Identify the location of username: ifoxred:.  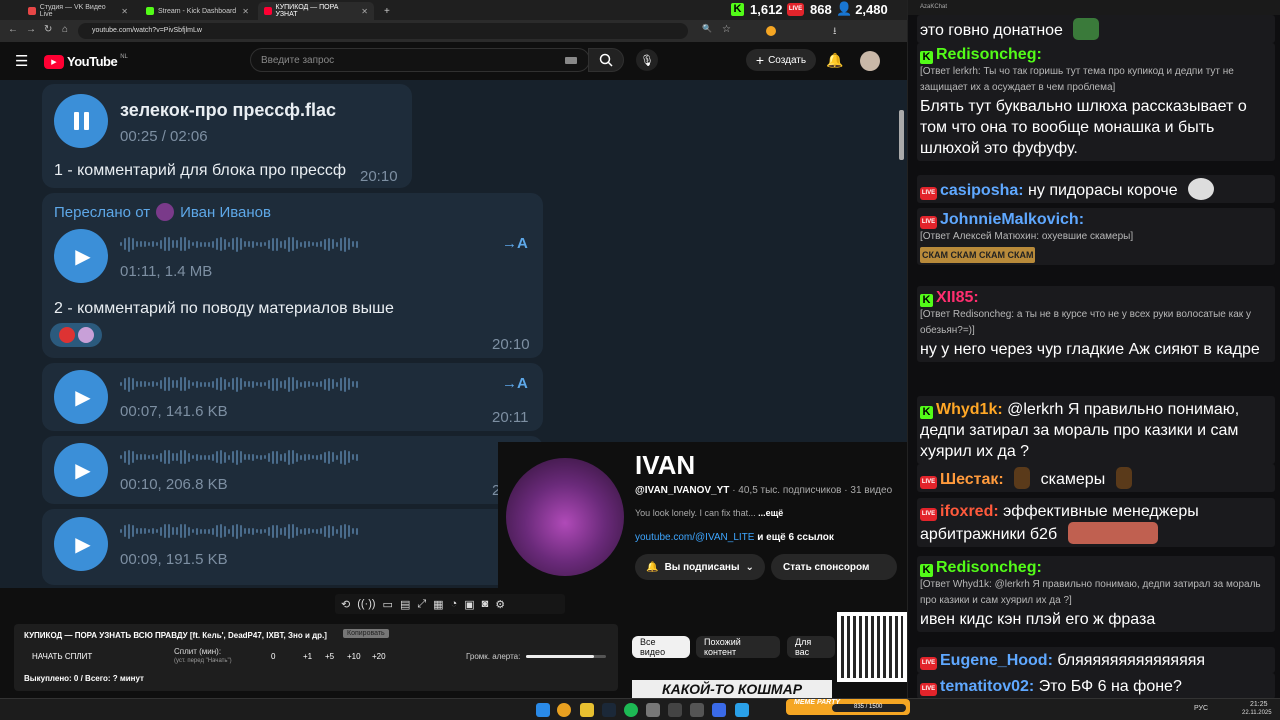
(969, 511).